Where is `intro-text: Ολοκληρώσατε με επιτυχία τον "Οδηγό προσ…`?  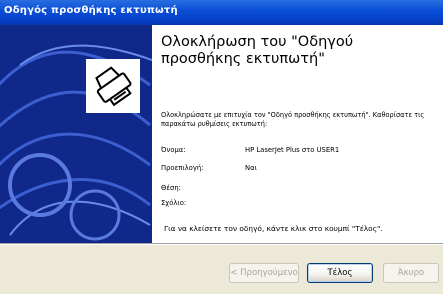 intro-text: Ολοκληρώσατε με επιτυχία τον "Οδηγό προσ… is located at coordinates (293, 119).